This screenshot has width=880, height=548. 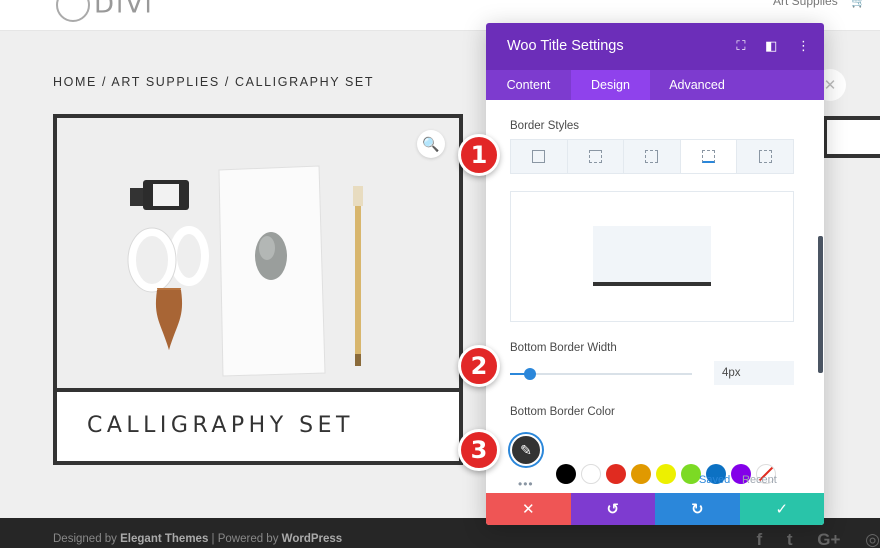 I want to click on slider-handle, so click(x=530, y=374).